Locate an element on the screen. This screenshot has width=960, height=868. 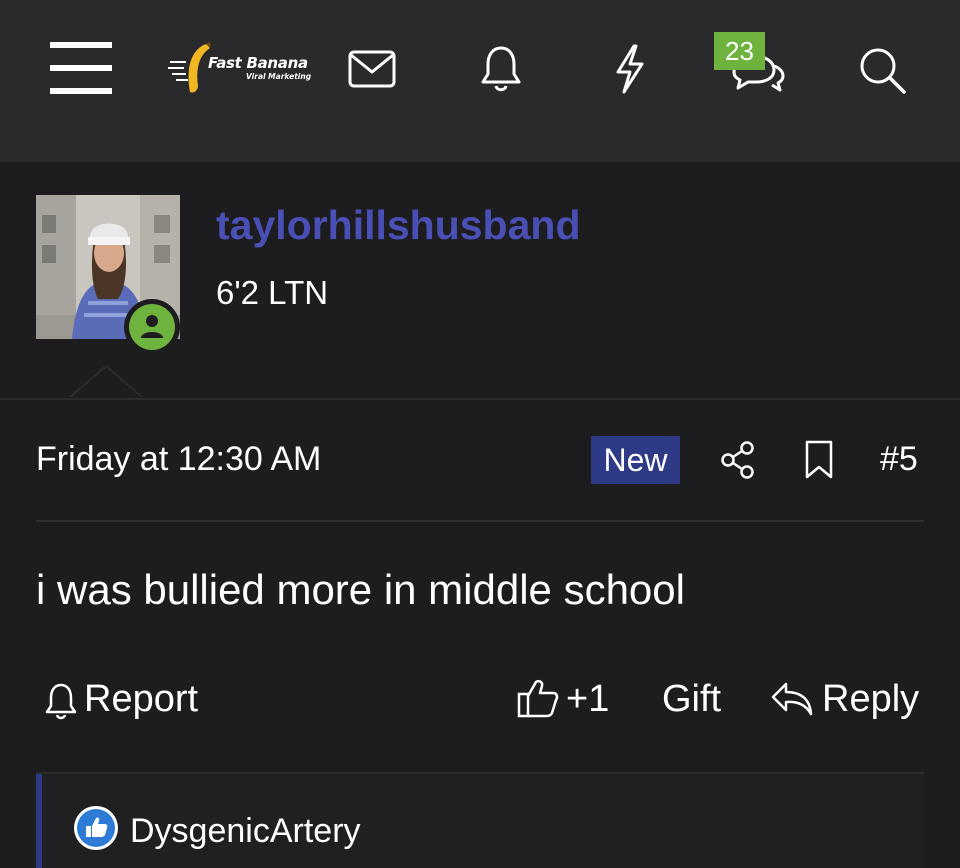
share-icon is located at coordinates (738, 460).